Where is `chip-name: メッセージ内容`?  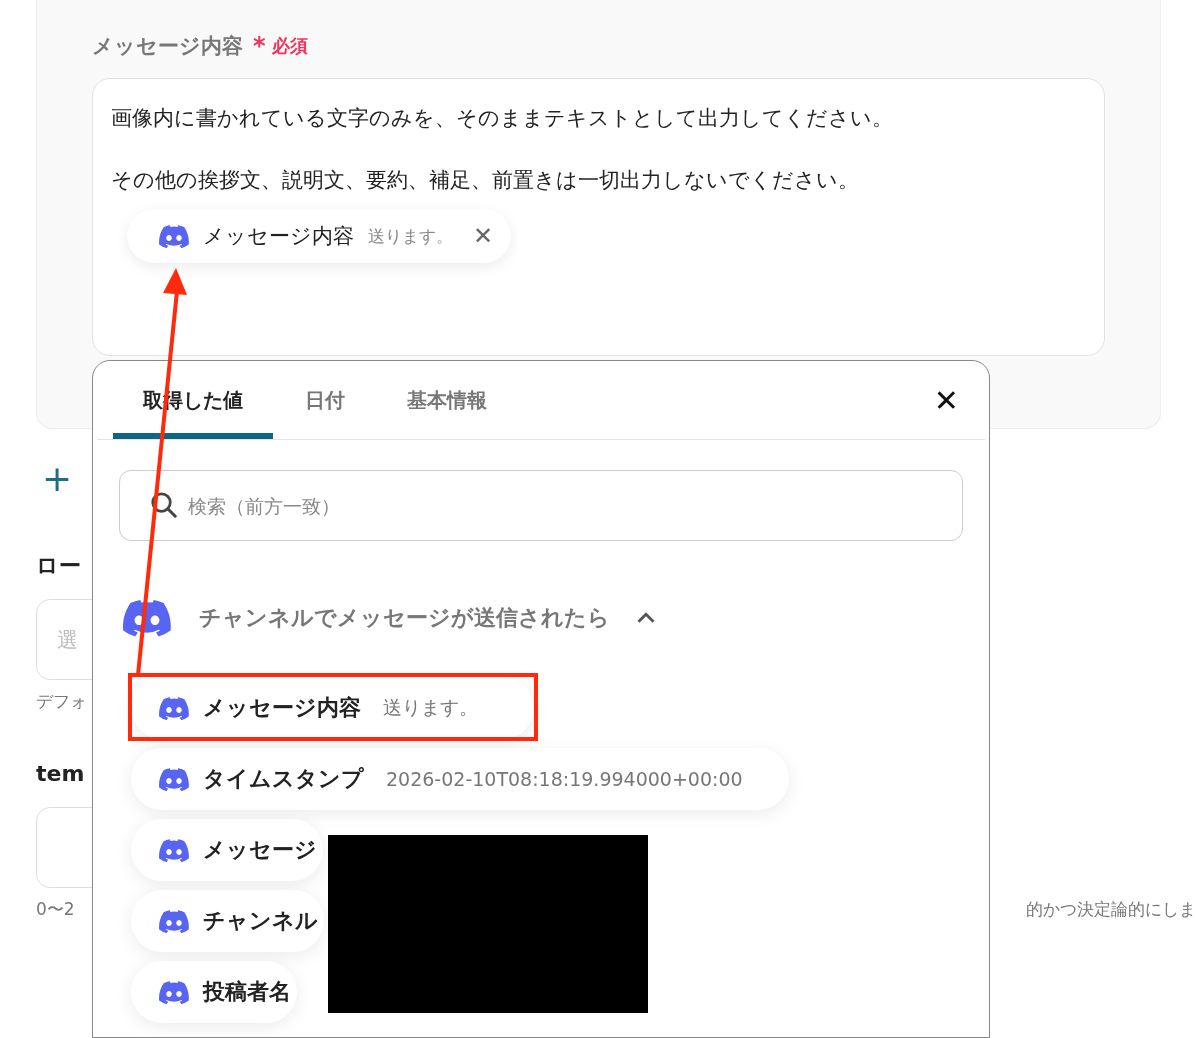 chip-name: メッセージ内容 is located at coordinates (278, 236).